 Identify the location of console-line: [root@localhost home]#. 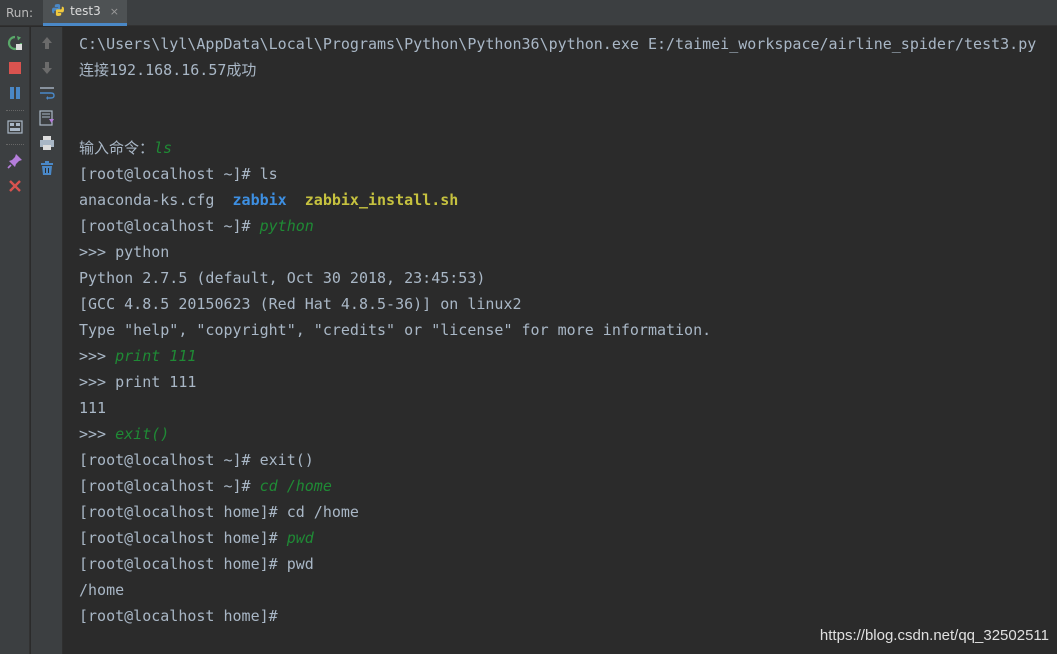
(178, 616).